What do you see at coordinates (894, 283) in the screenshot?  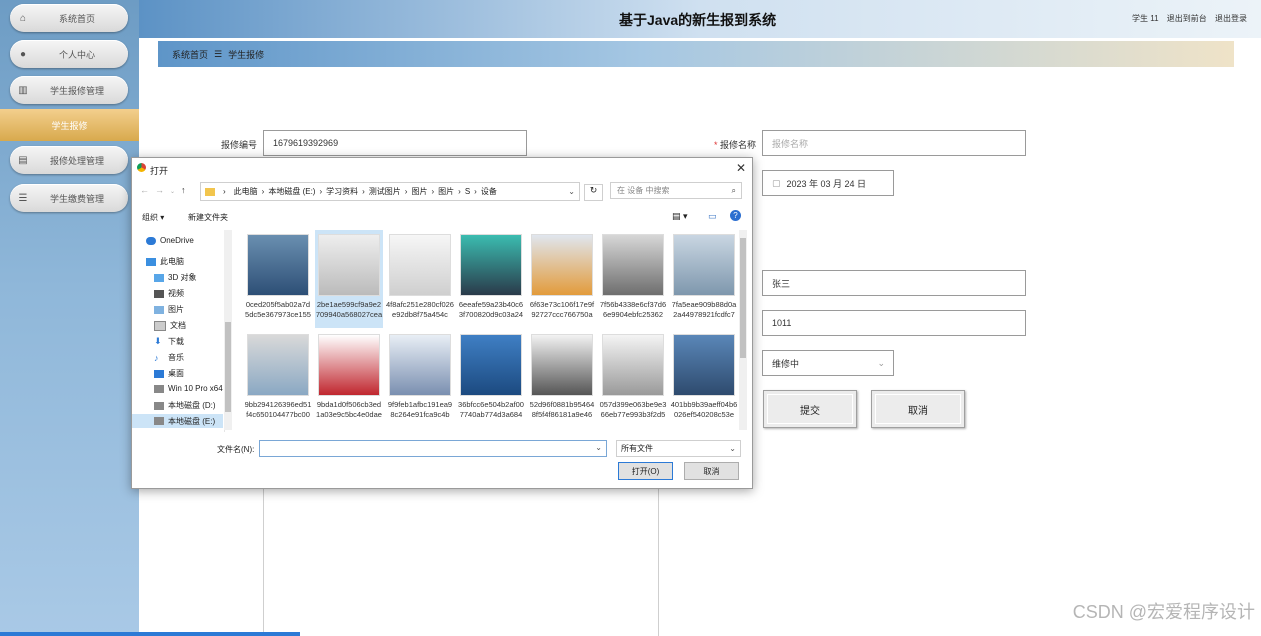 I see `student-name-field: 张三` at bounding box center [894, 283].